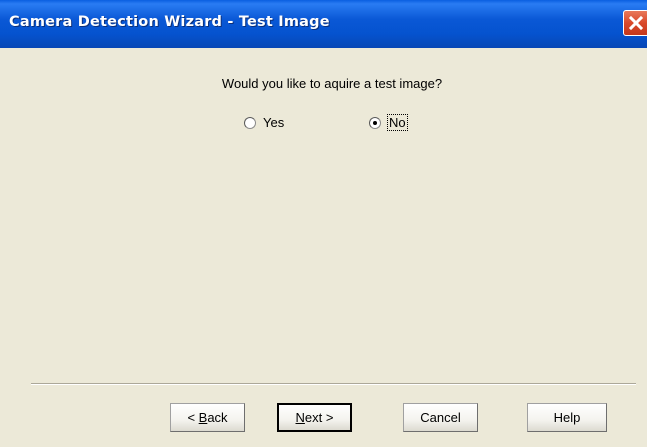  What do you see at coordinates (375, 122) in the screenshot?
I see `radio-no-indicator` at bounding box center [375, 122].